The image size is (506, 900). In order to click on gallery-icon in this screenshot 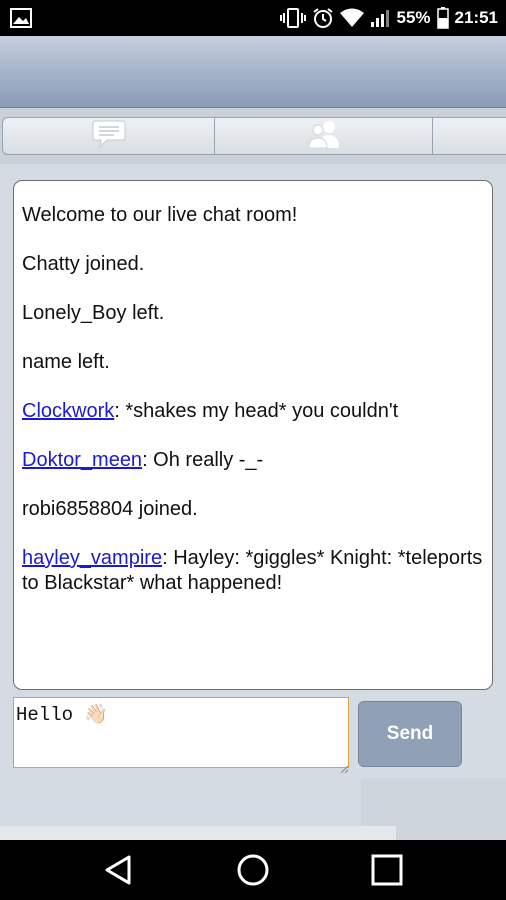, I will do `click(21, 18)`.